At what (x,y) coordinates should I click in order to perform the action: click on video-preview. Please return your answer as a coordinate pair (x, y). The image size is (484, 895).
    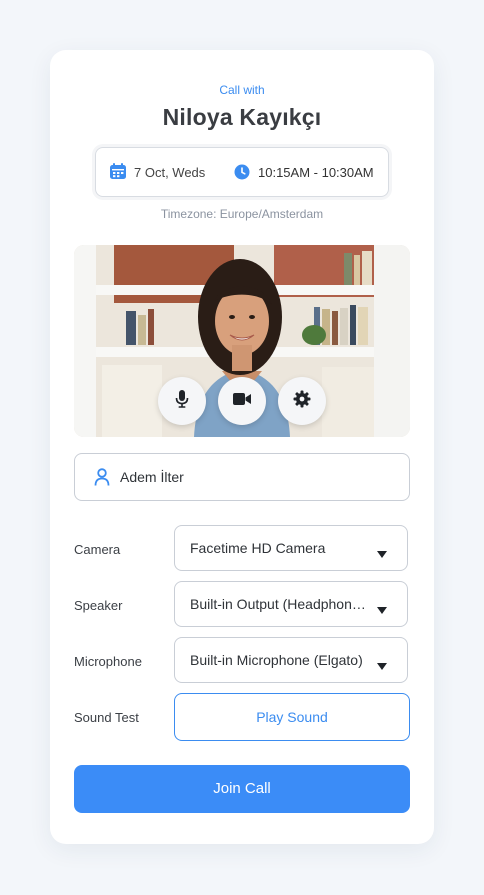
    Looking at the image, I should click on (242, 341).